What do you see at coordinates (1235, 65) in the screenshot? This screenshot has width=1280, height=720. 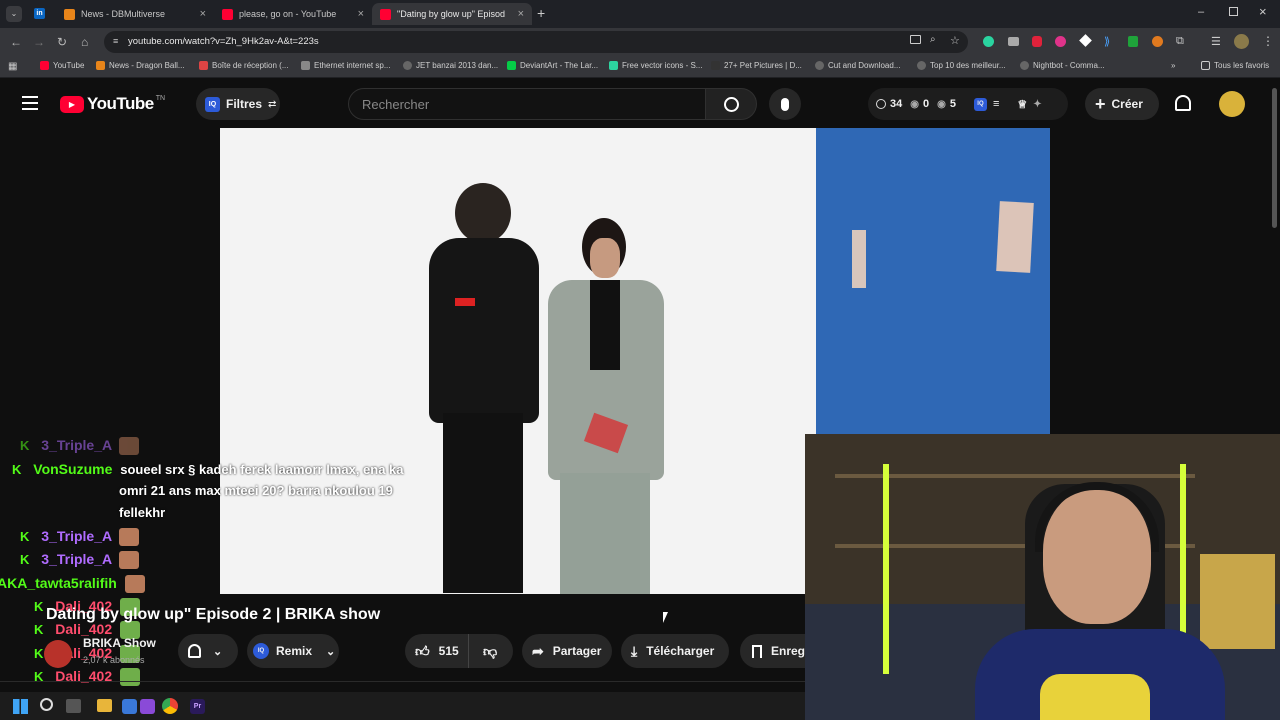 I see `all-bookmarks-folder: Tous les favoris` at bounding box center [1235, 65].